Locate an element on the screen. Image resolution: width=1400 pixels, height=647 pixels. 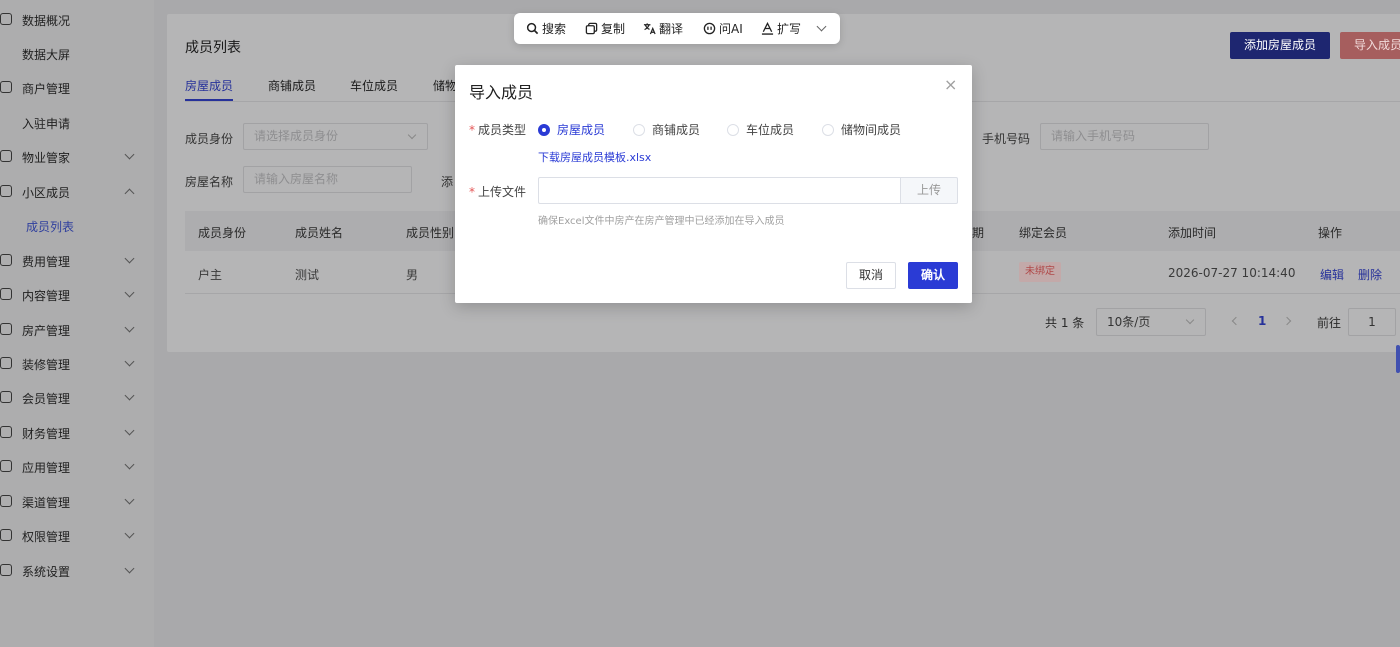
required-mark: * is located at coordinates (472, 130).